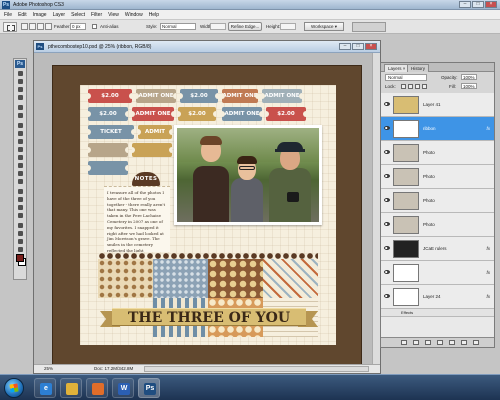 Image resolution: width=500 pixels, height=400 pixels. What do you see at coordinates (20, 249) in the screenshot?
I see `zoom-tool-icon` at bounding box center [20, 249].